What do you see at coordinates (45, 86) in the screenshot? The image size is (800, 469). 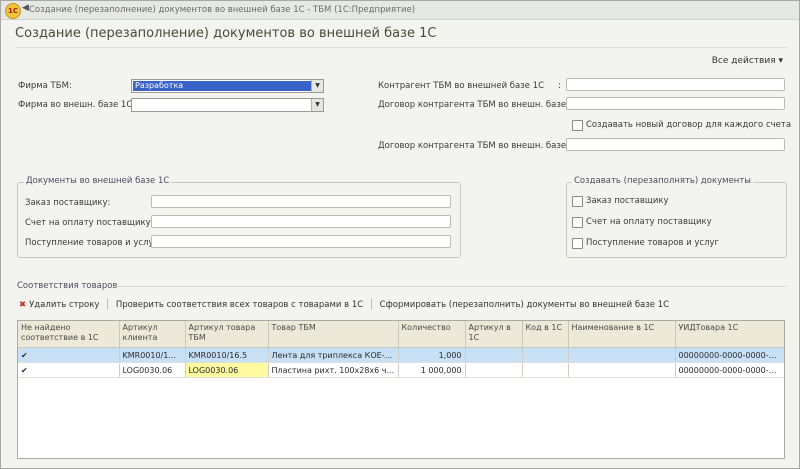 I see `firma-tbm-label: Фирма ТБМ:` at bounding box center [45, 86].